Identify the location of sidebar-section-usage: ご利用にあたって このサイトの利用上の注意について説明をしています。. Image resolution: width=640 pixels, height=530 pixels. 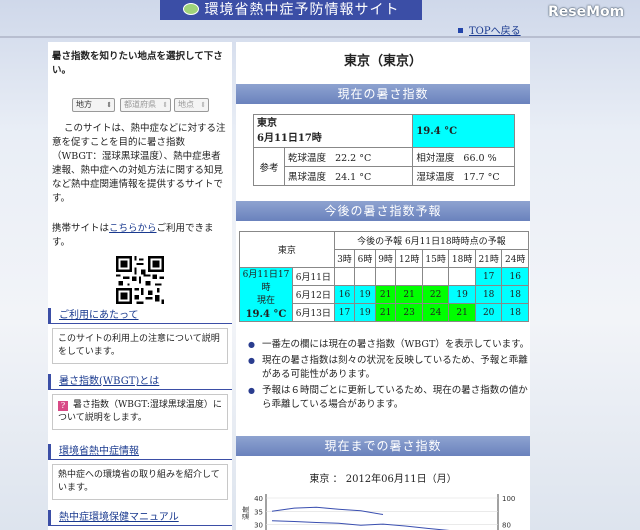
(140, 336).